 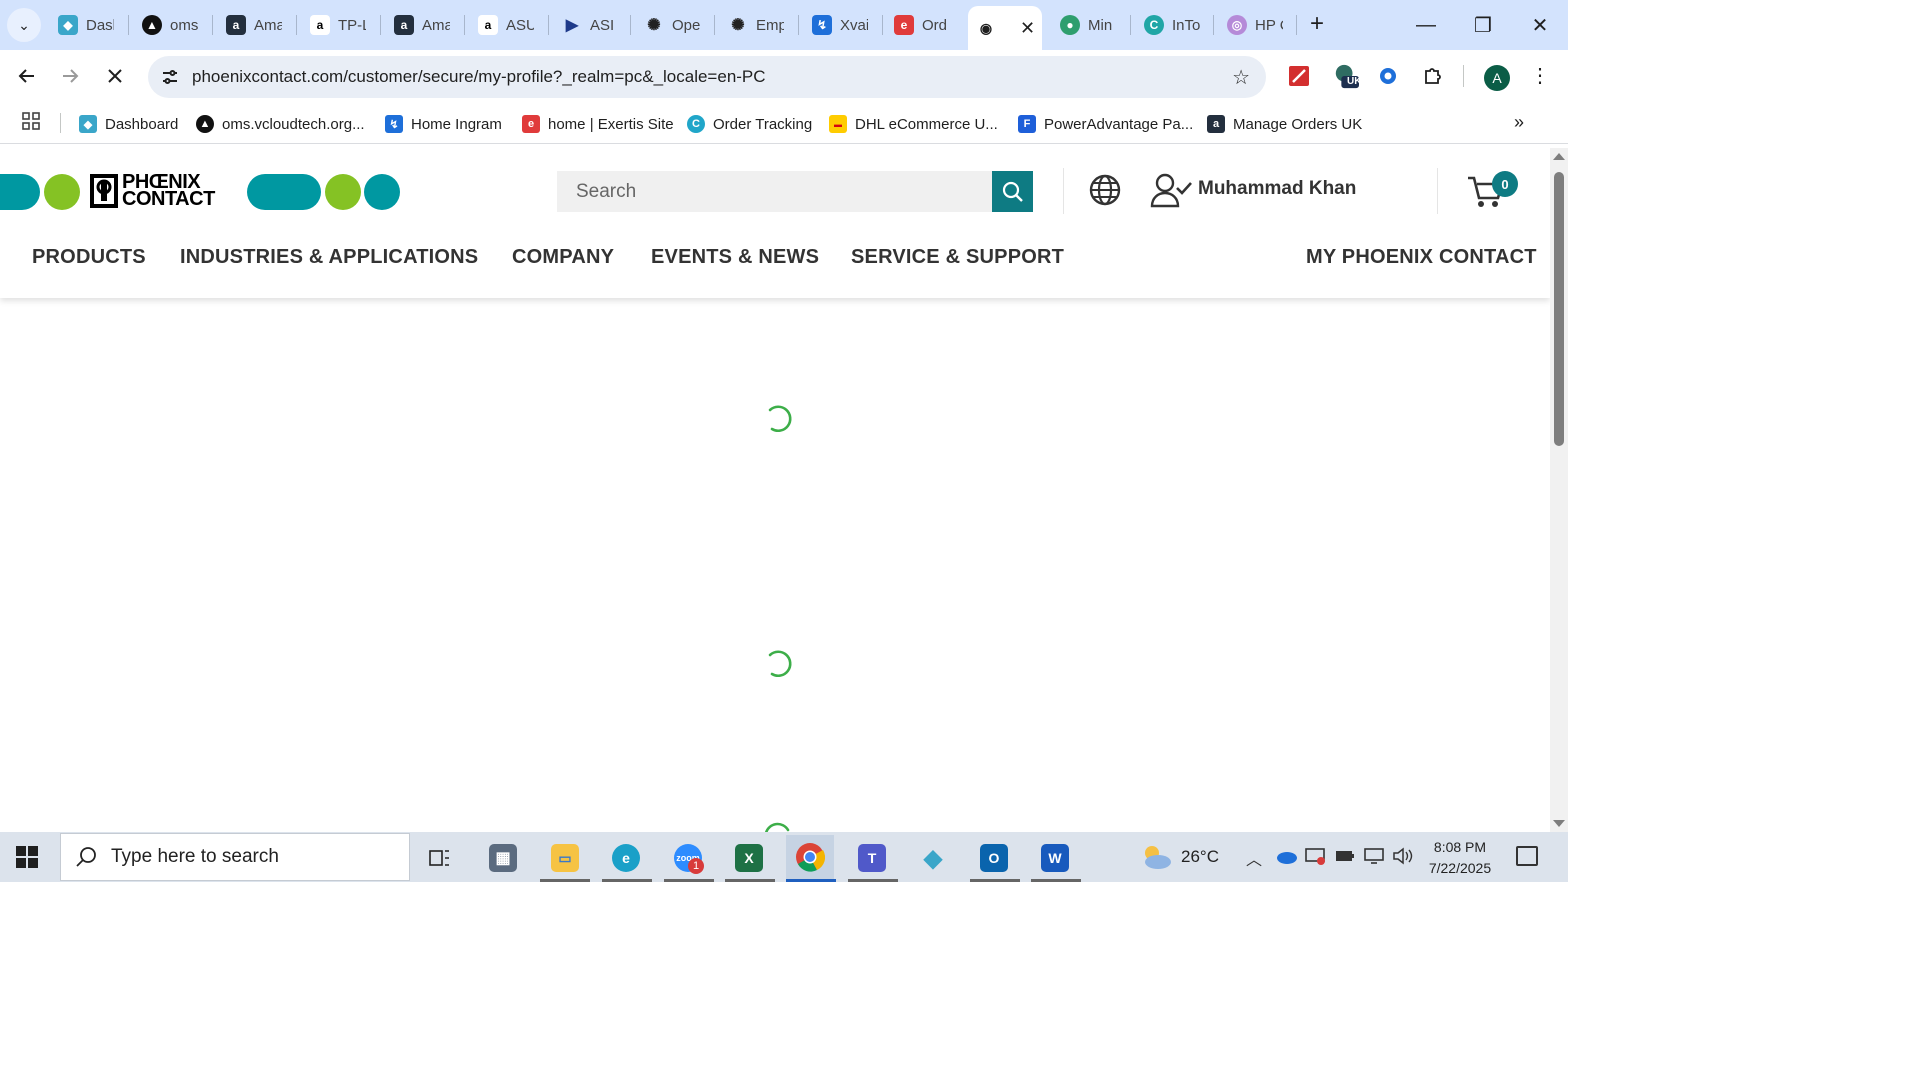 I want to click on bookmark-item: e home | Exertis Site, so click(x=598, y=124).